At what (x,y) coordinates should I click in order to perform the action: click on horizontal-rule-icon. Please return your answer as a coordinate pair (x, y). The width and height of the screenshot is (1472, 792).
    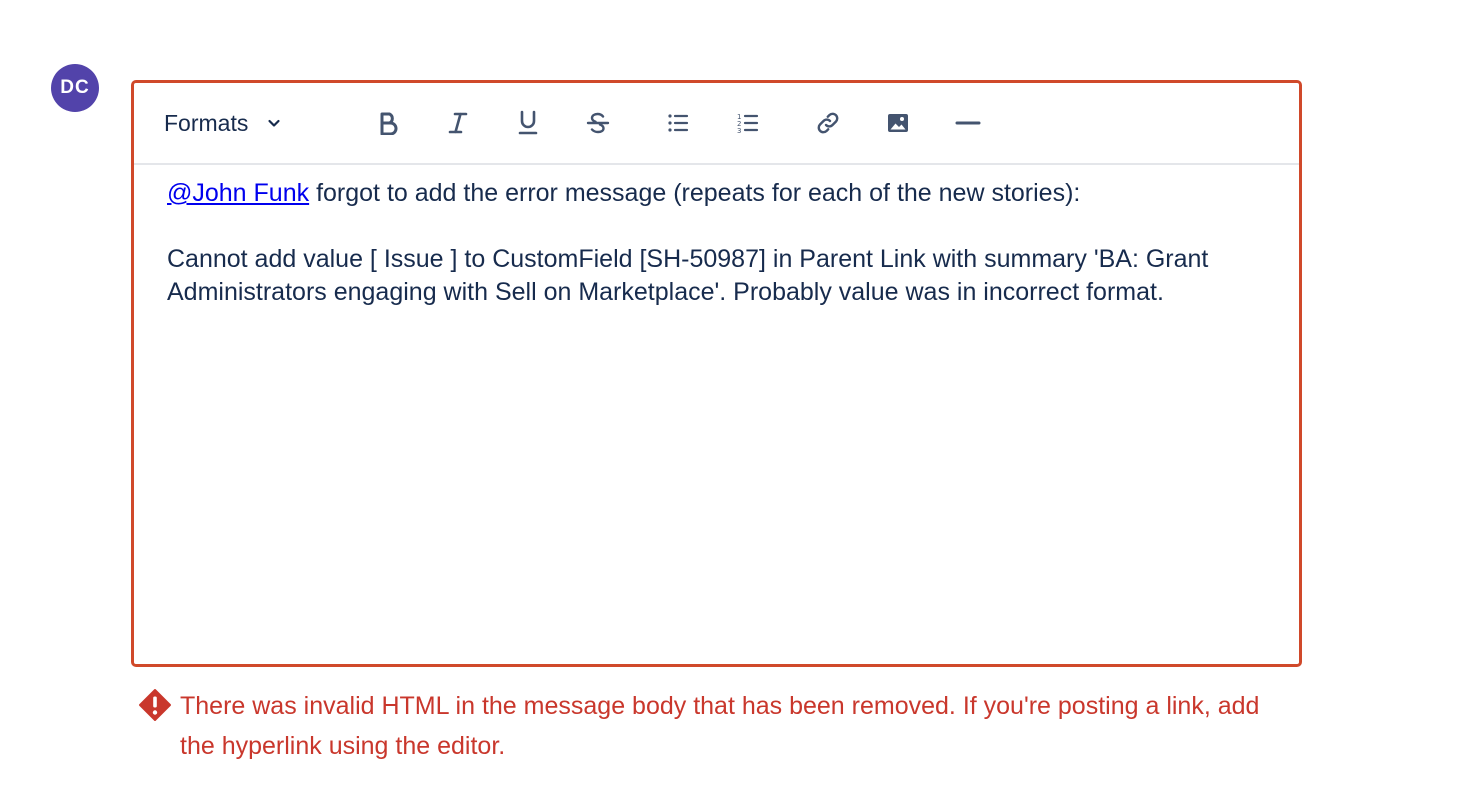
    Looking at the image, I should click on (968, 123).